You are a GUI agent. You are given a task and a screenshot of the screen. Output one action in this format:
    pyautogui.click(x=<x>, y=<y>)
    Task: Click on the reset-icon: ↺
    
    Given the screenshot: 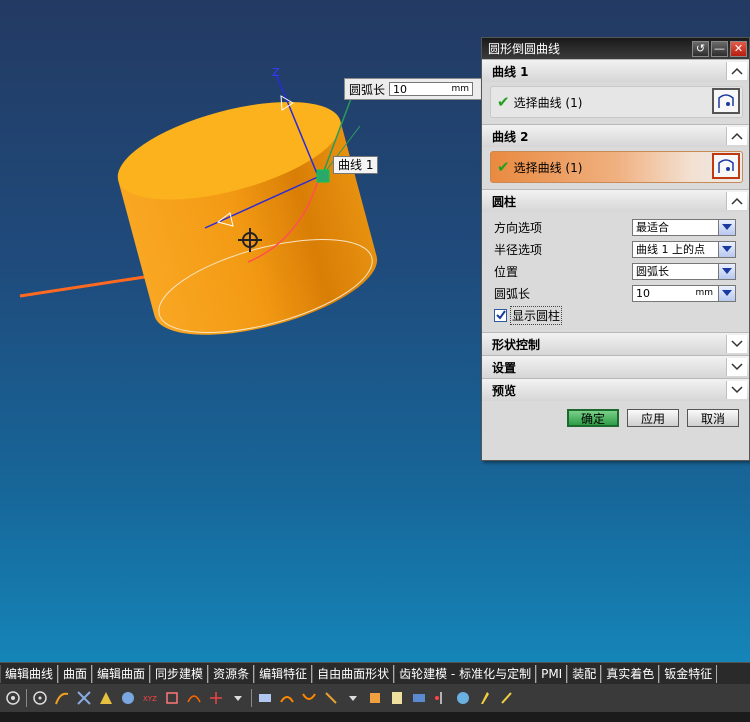 What is the action you would take?
    pyautogui.click(x=700, y=48)
    